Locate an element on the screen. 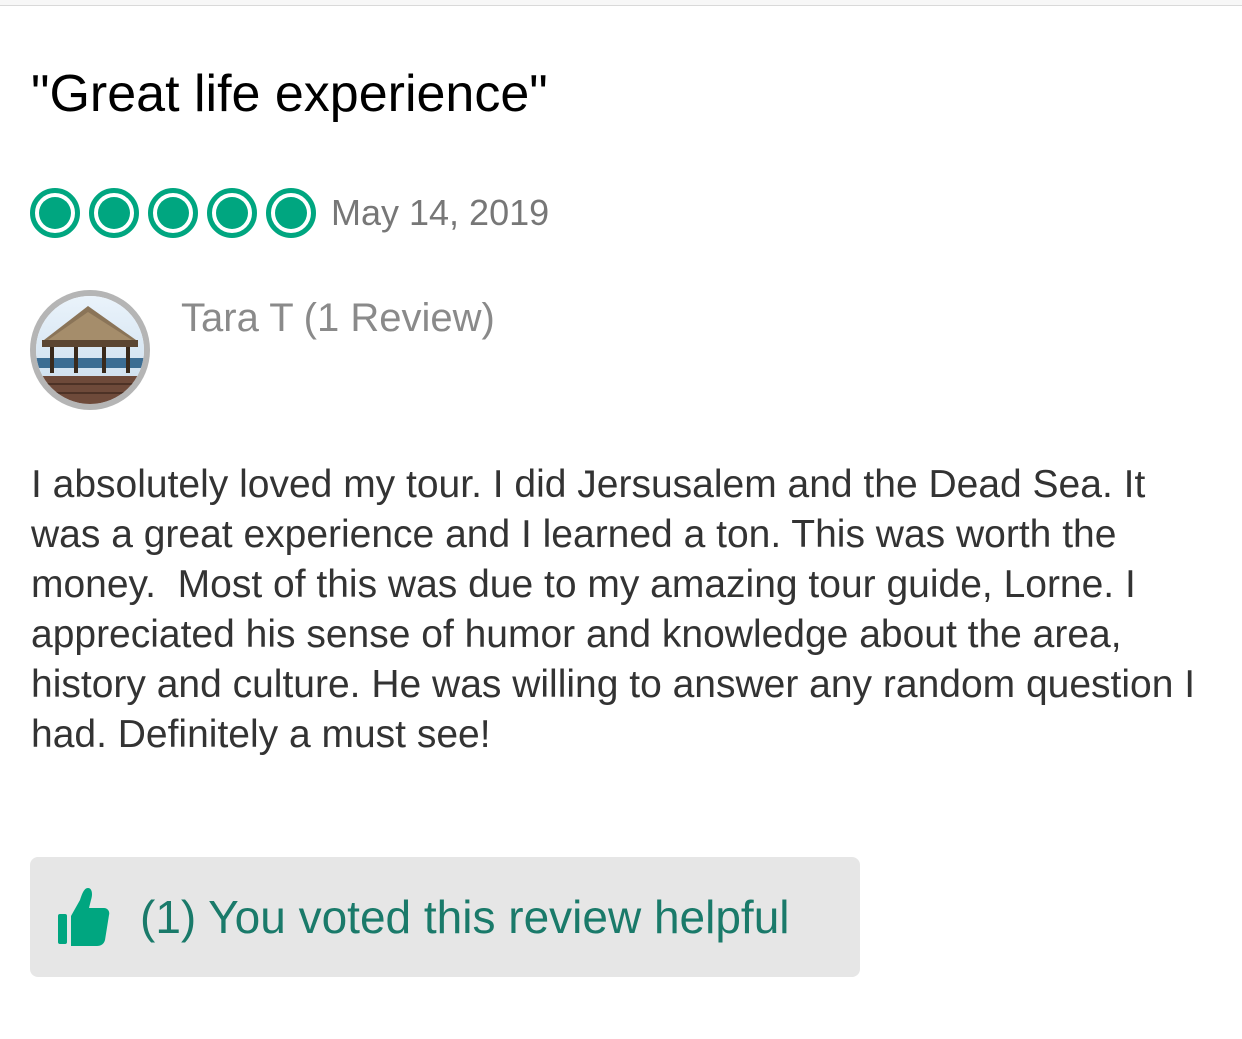  helpful-vote-button: (1) You voted this review helpful is located at coordinates (445, 917).